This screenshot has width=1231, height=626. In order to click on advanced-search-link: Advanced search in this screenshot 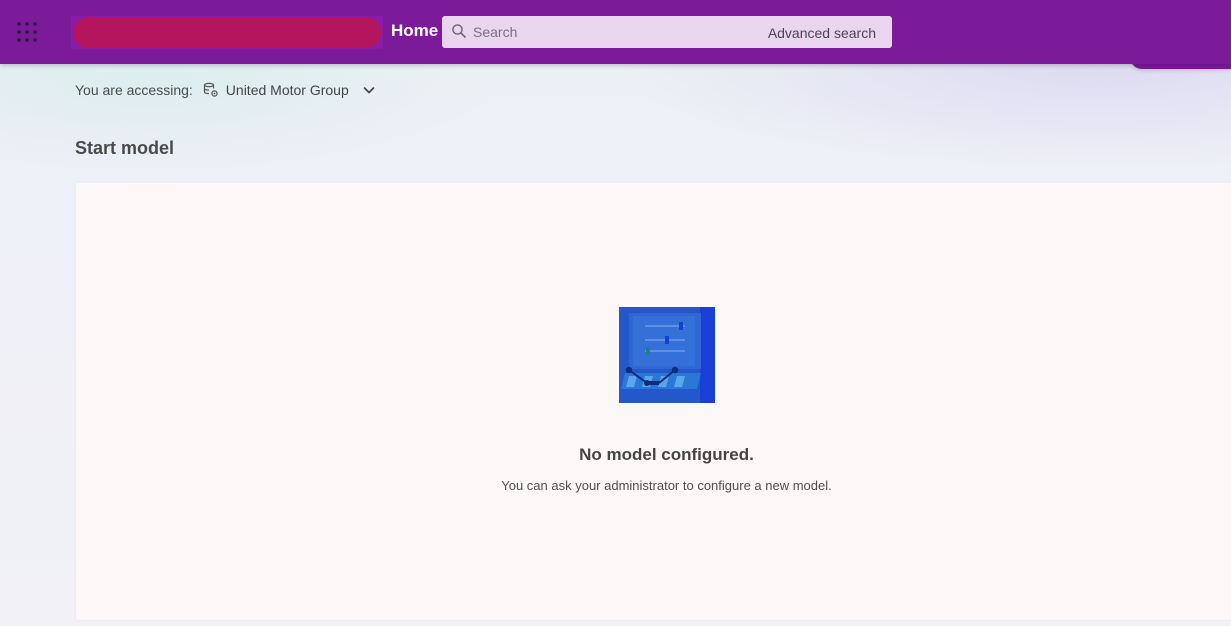, I will do `click(822, 33)`.